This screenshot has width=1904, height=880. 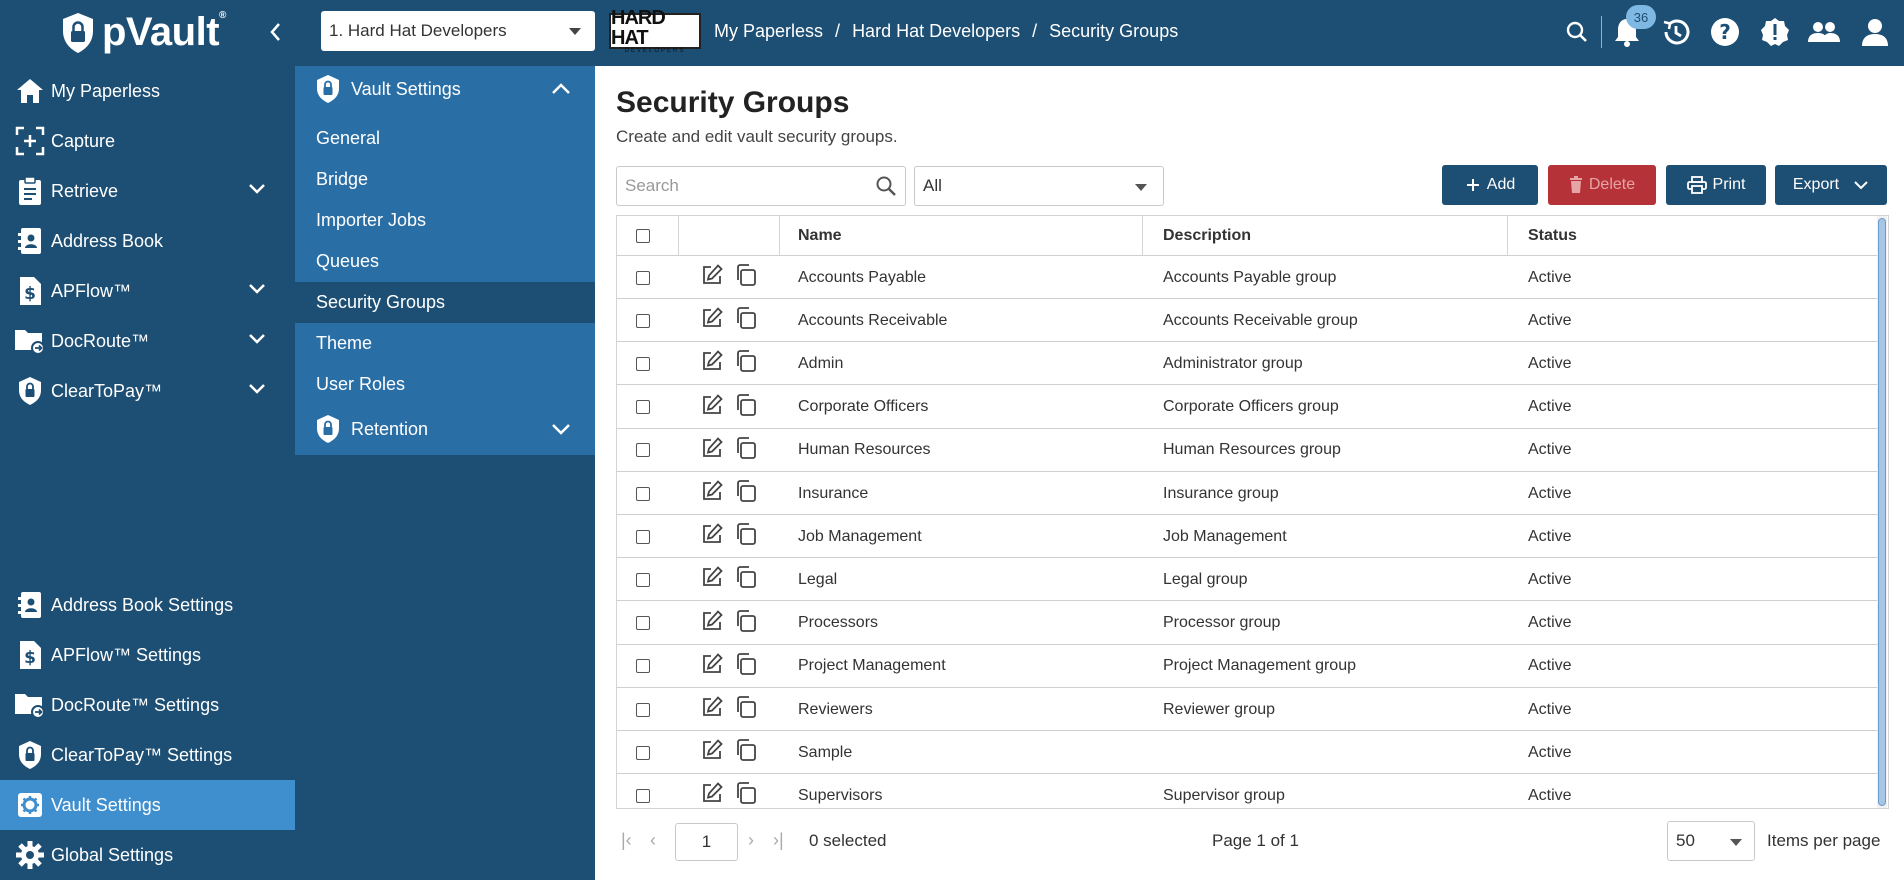 I want to click on subnav-item-theme: Theme, so click(x=445, y=343).